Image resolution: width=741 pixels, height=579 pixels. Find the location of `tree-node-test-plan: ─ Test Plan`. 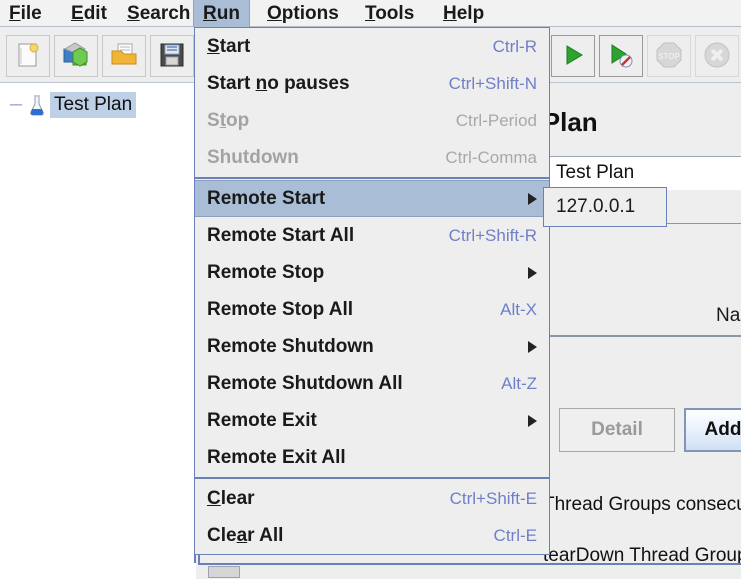

tree-node-test-plan: ─ Test Plan is located at coordinates (72, 105).